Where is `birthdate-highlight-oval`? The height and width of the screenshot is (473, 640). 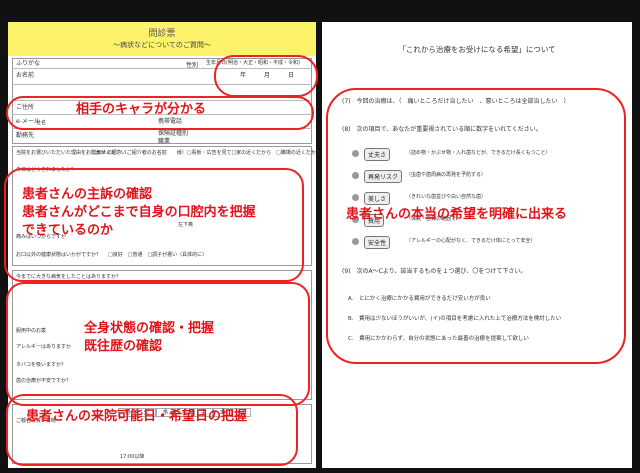
birthdate-highlight-oval is located at coordinates (266, 76).